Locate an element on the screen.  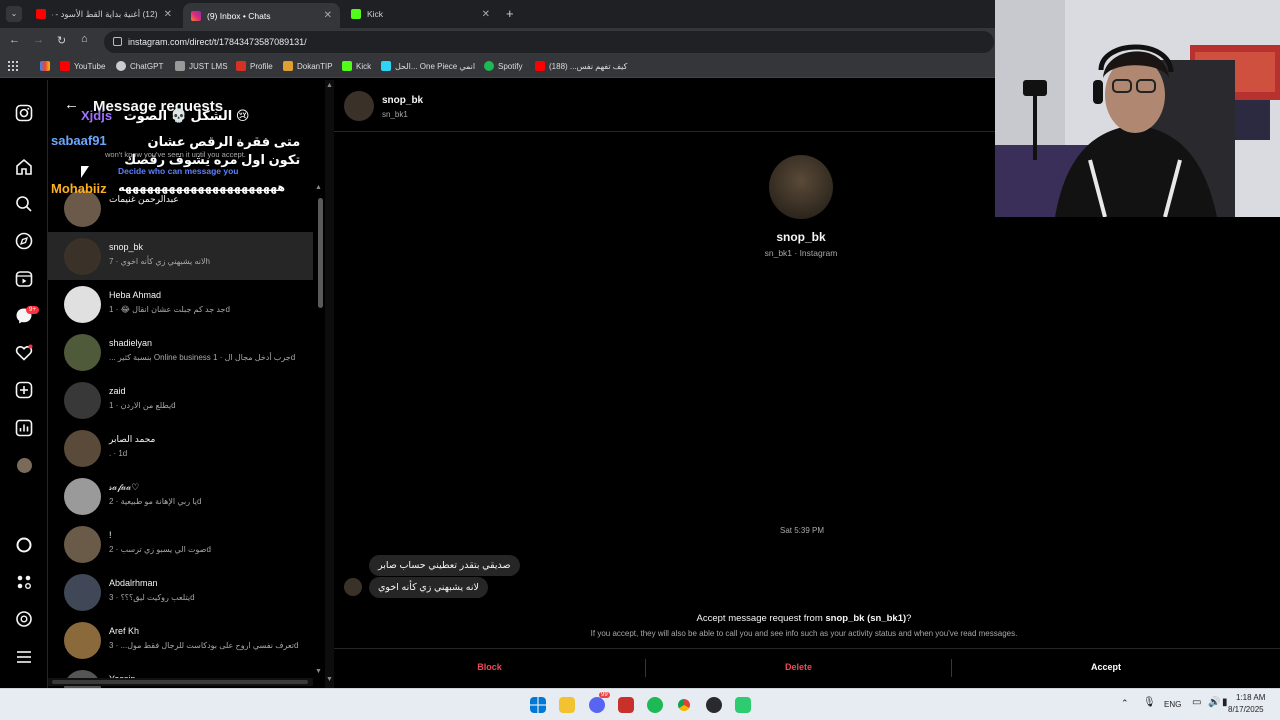
bookmark-label: ChatGPT is located at coordinates (147, 66).